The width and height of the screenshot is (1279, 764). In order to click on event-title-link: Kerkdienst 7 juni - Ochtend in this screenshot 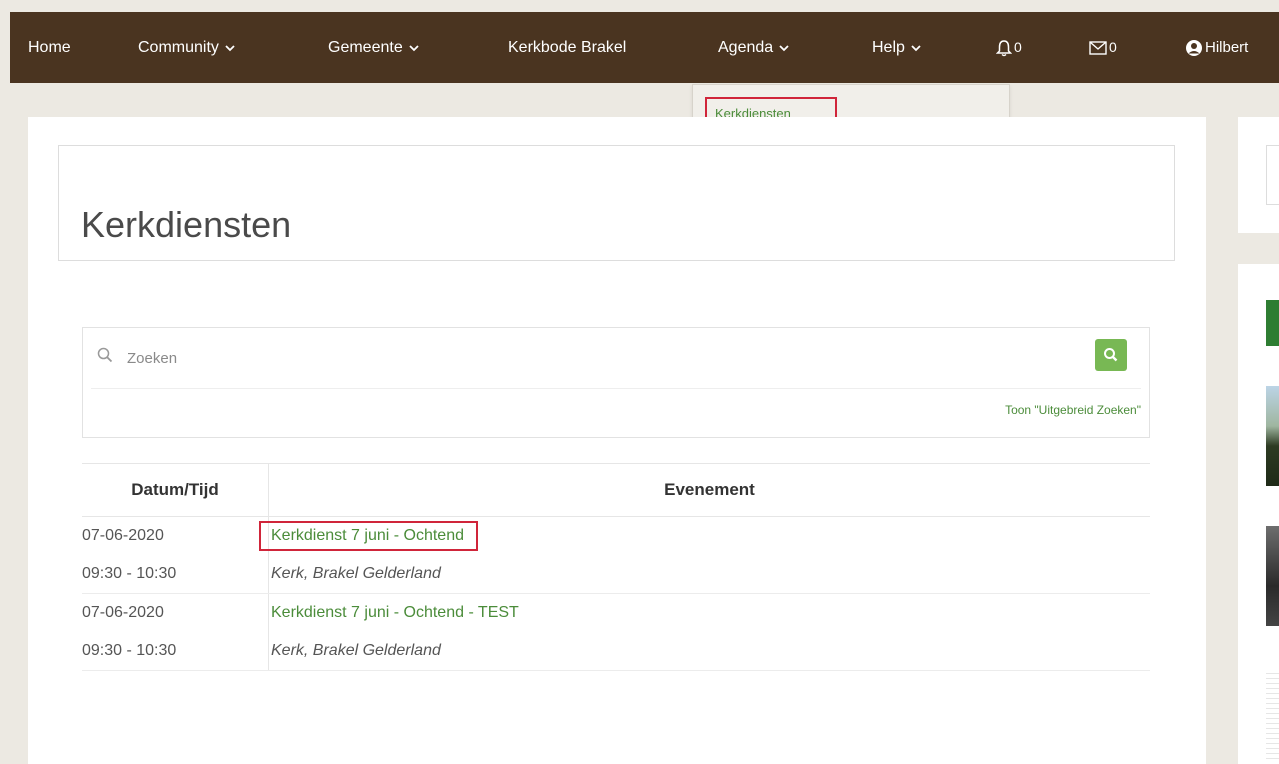, I will do `click(368, 536)`.